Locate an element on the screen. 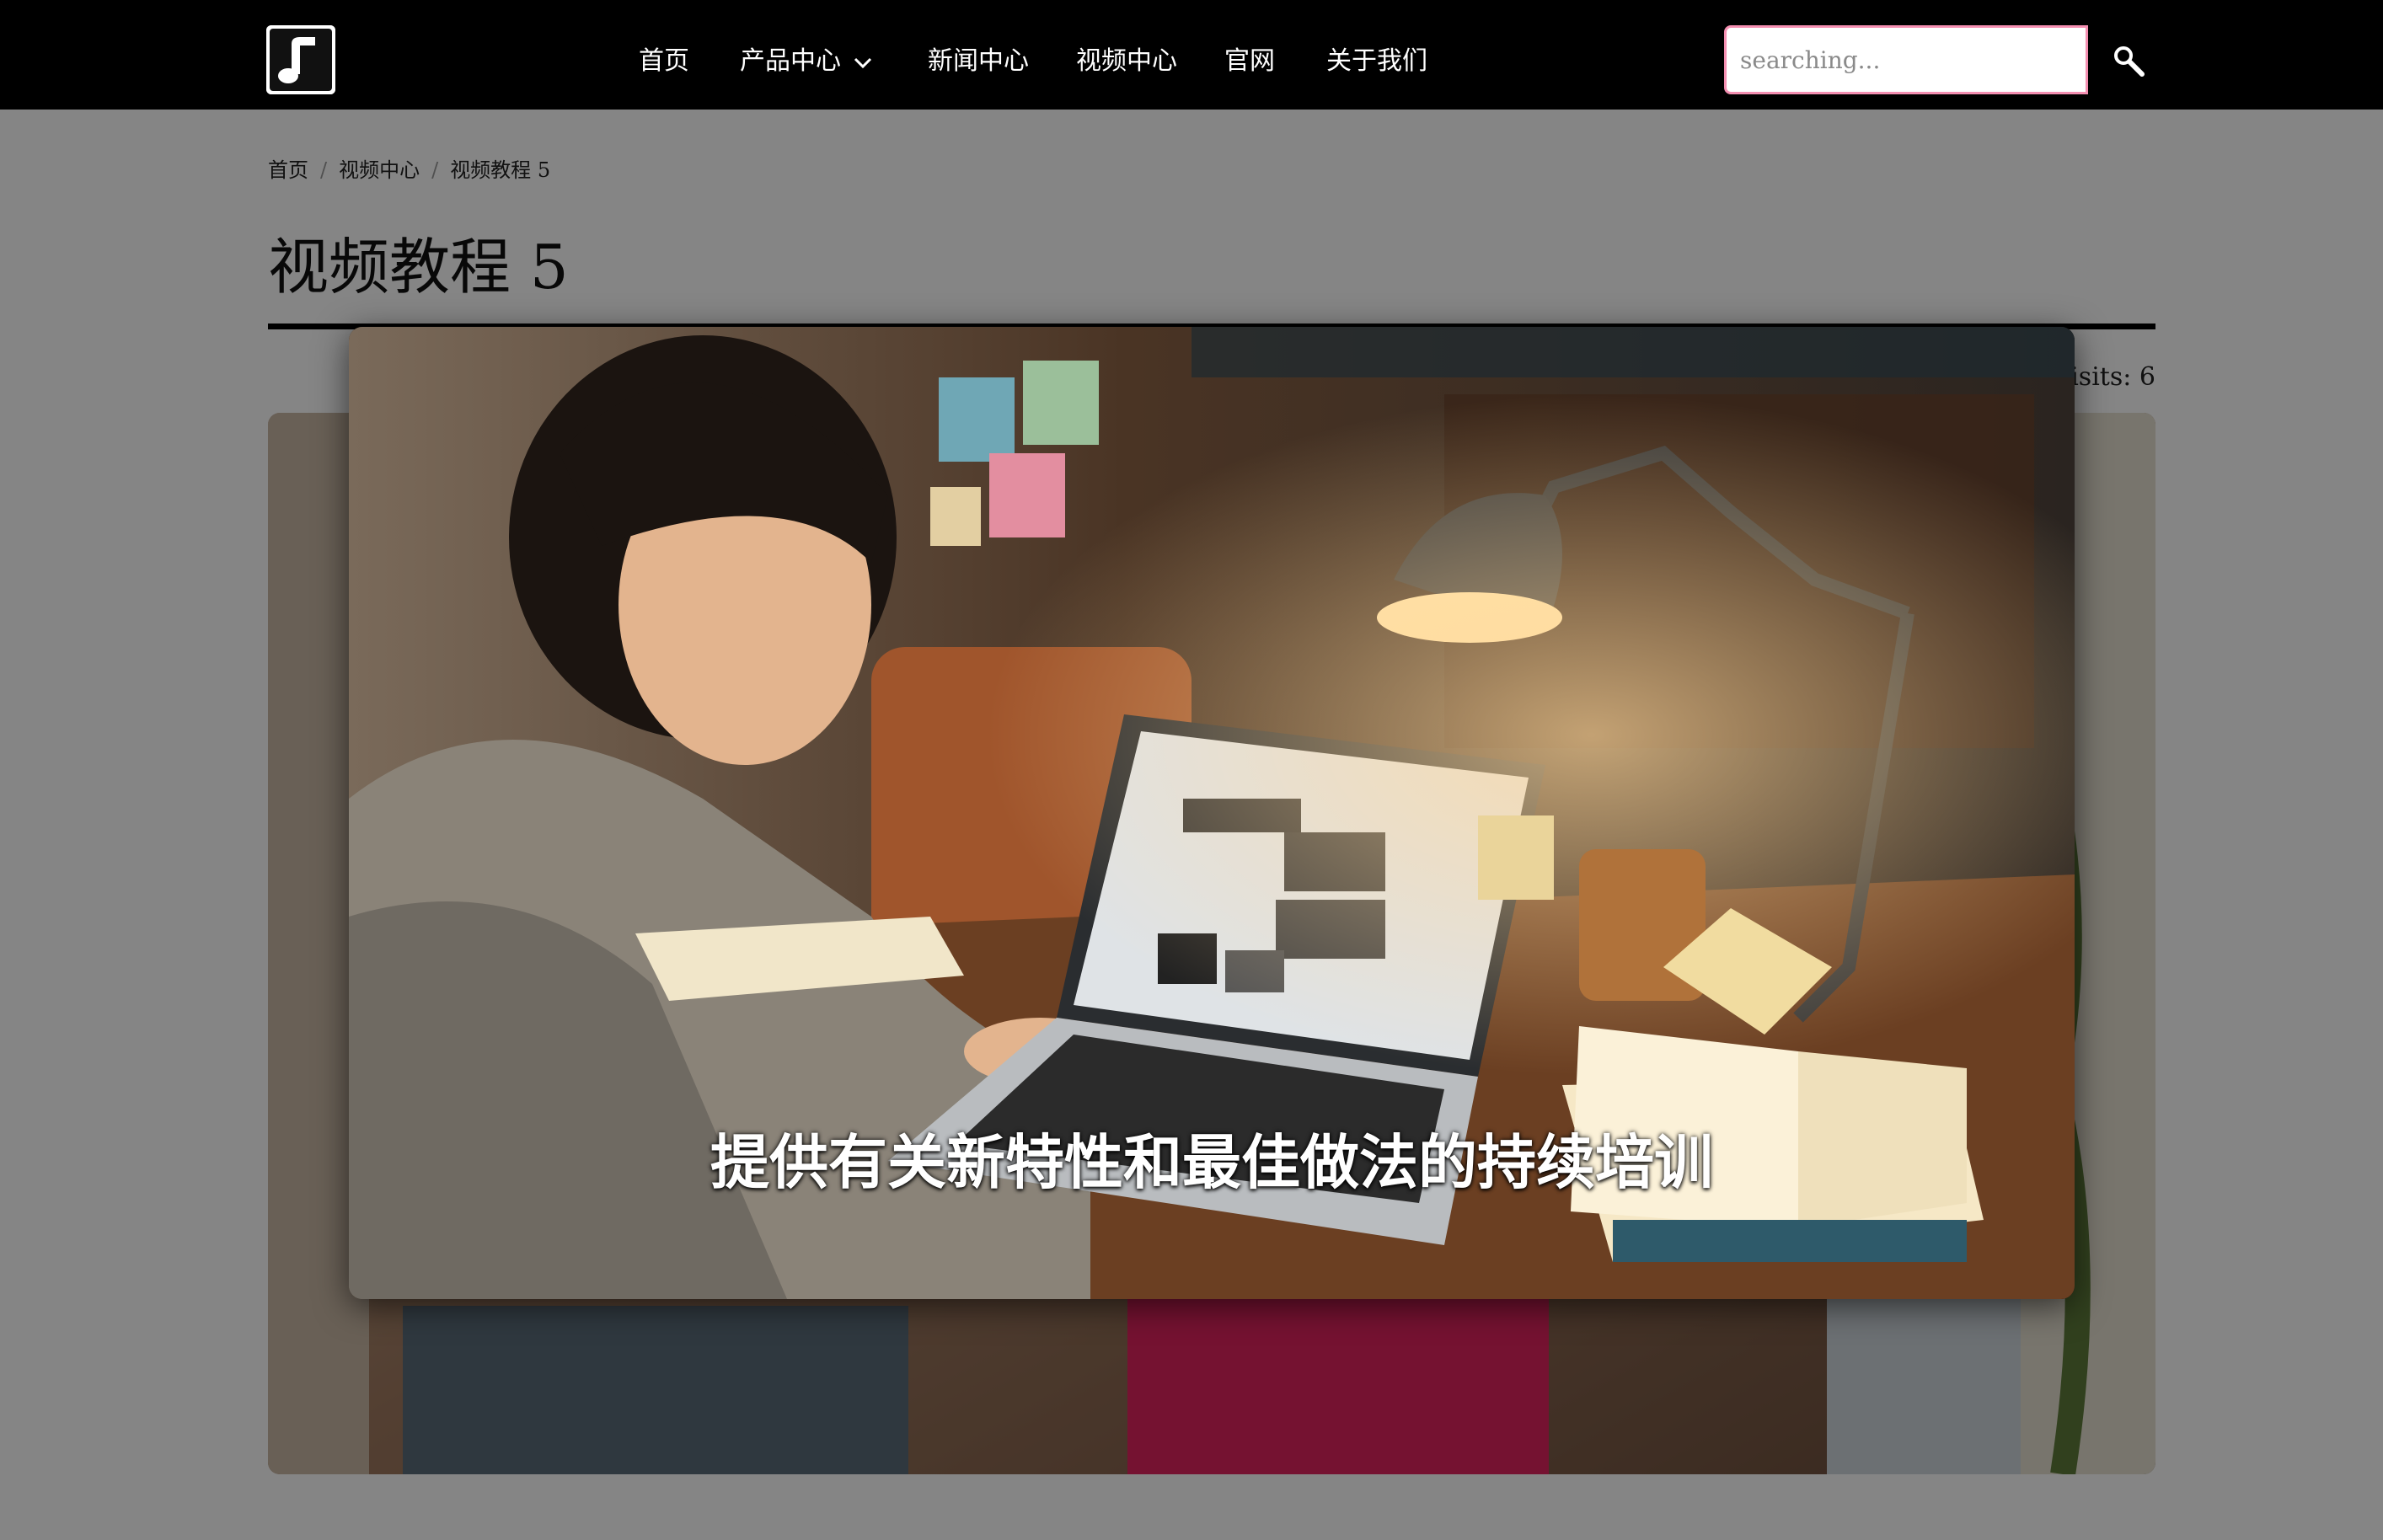 The width and height of the screenshot is (2383, 1540). nav-products: 产品中心 is located at coordinates (806, 62).